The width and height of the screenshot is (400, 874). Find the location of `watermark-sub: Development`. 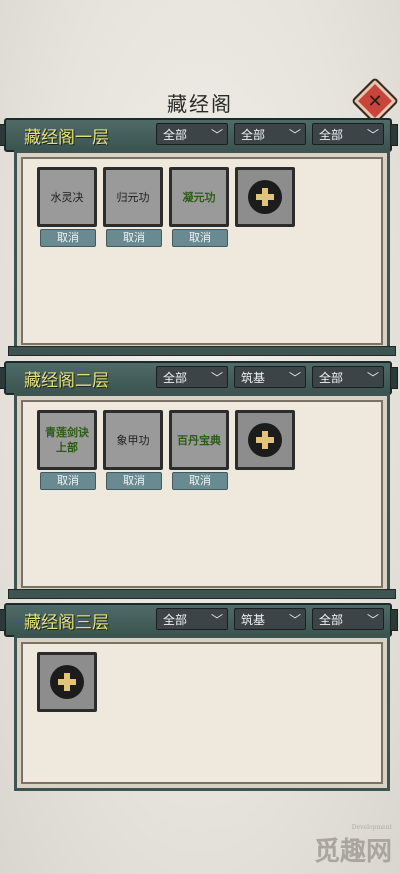

watermark-sub: Development is located at coordinates (371, 827).